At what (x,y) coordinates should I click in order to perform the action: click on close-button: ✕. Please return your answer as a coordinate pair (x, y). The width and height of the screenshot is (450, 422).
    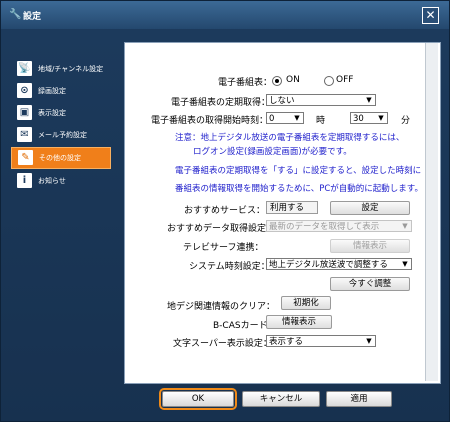
    Looking at the image, I should click on (430, 15).